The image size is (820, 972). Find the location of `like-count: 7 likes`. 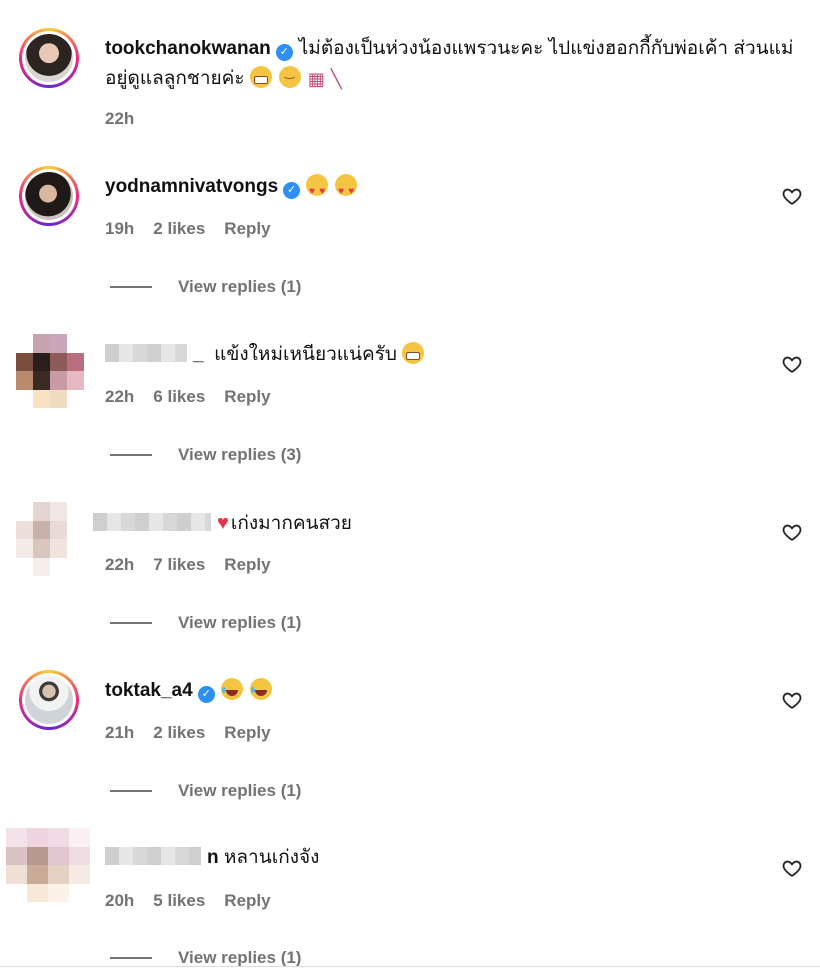

like-count: 7 likes is located at coordinates (179, 564).